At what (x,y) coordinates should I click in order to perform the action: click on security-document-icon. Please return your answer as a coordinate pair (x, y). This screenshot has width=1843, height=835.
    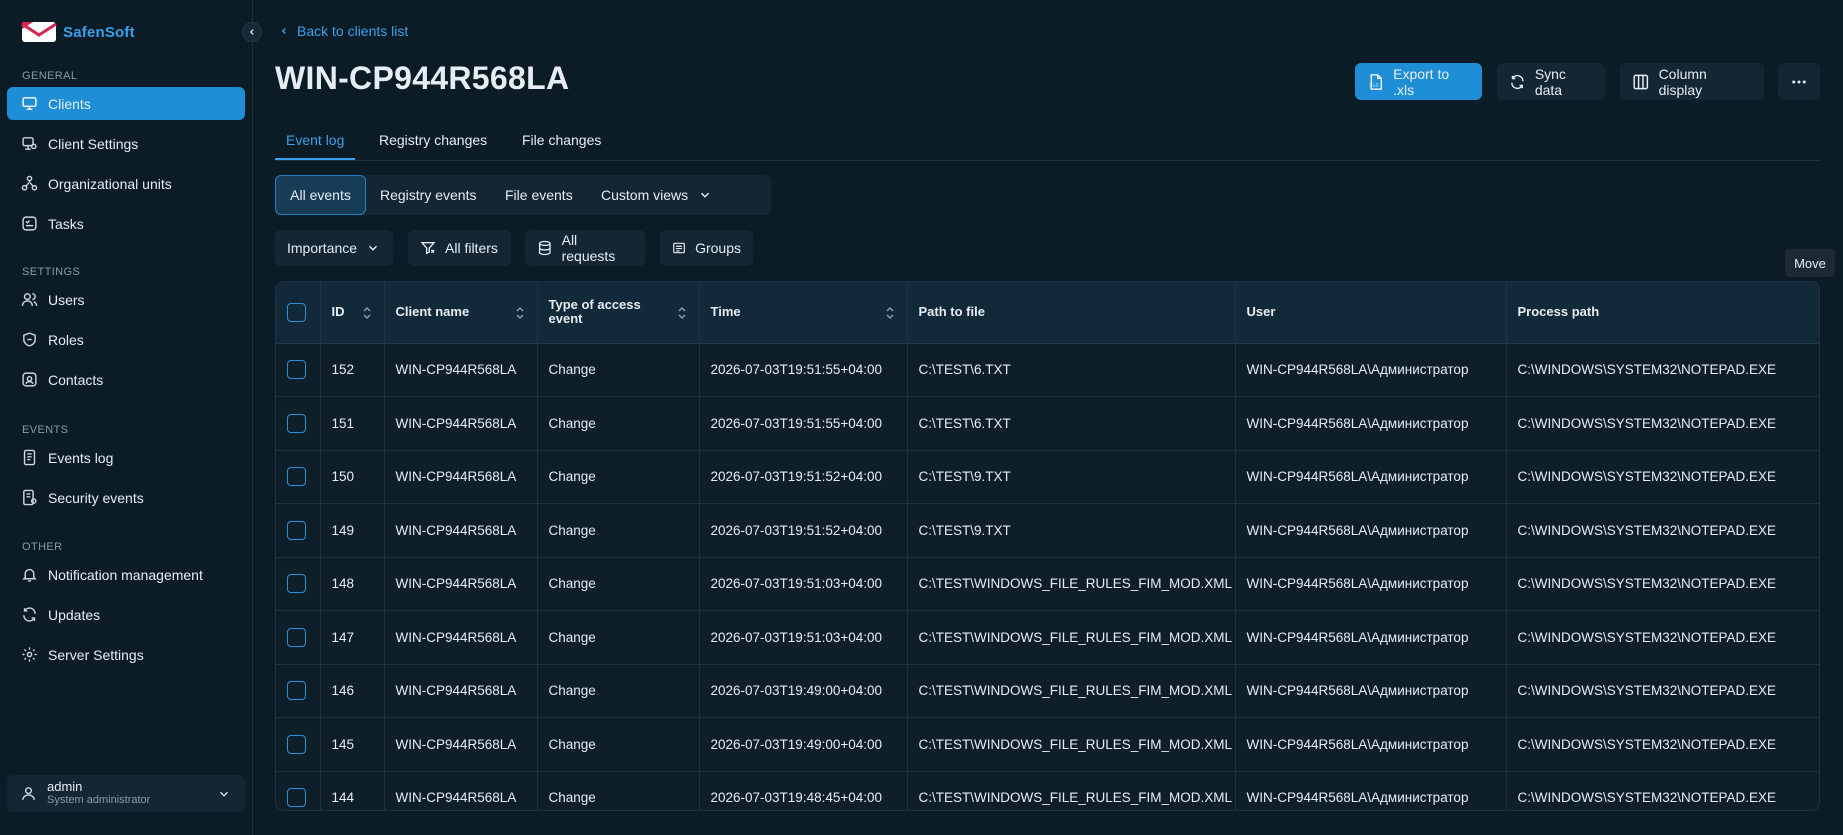
    Looking at the image, I should click on (30, 497).